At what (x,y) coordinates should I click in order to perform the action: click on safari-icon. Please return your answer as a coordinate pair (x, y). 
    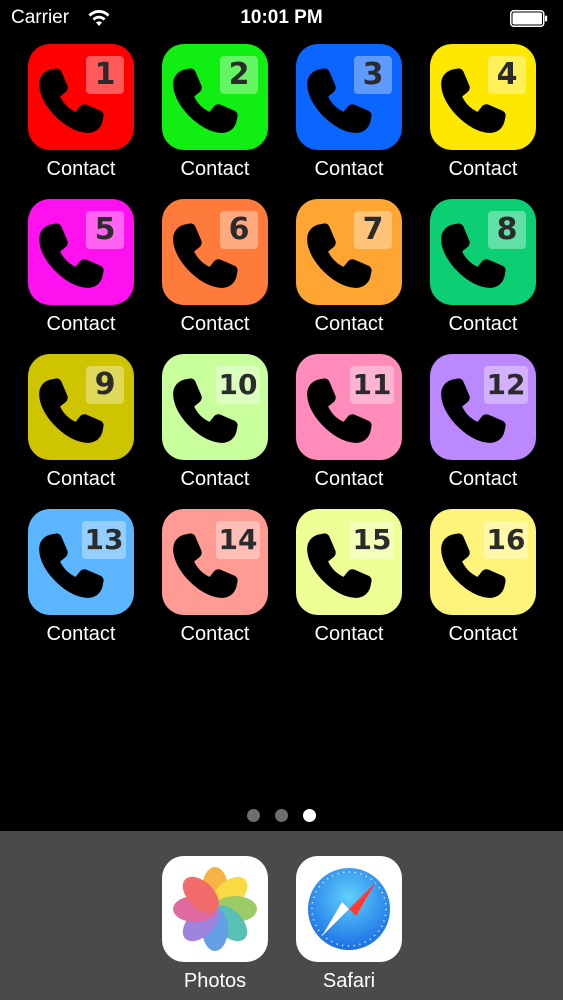
    Looking at the image, I should click on (349, 909).